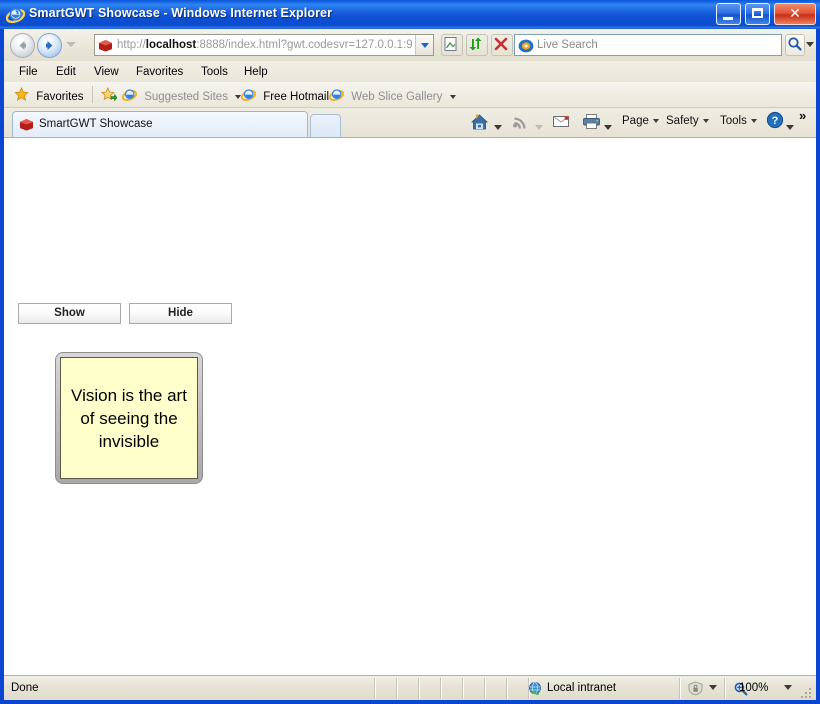 Image resolution: width=820 pixels, height=704 pixels. Describe the element at coordinates (15, 14) in the screenshot. I see `internet-explorer-icon` at that location.